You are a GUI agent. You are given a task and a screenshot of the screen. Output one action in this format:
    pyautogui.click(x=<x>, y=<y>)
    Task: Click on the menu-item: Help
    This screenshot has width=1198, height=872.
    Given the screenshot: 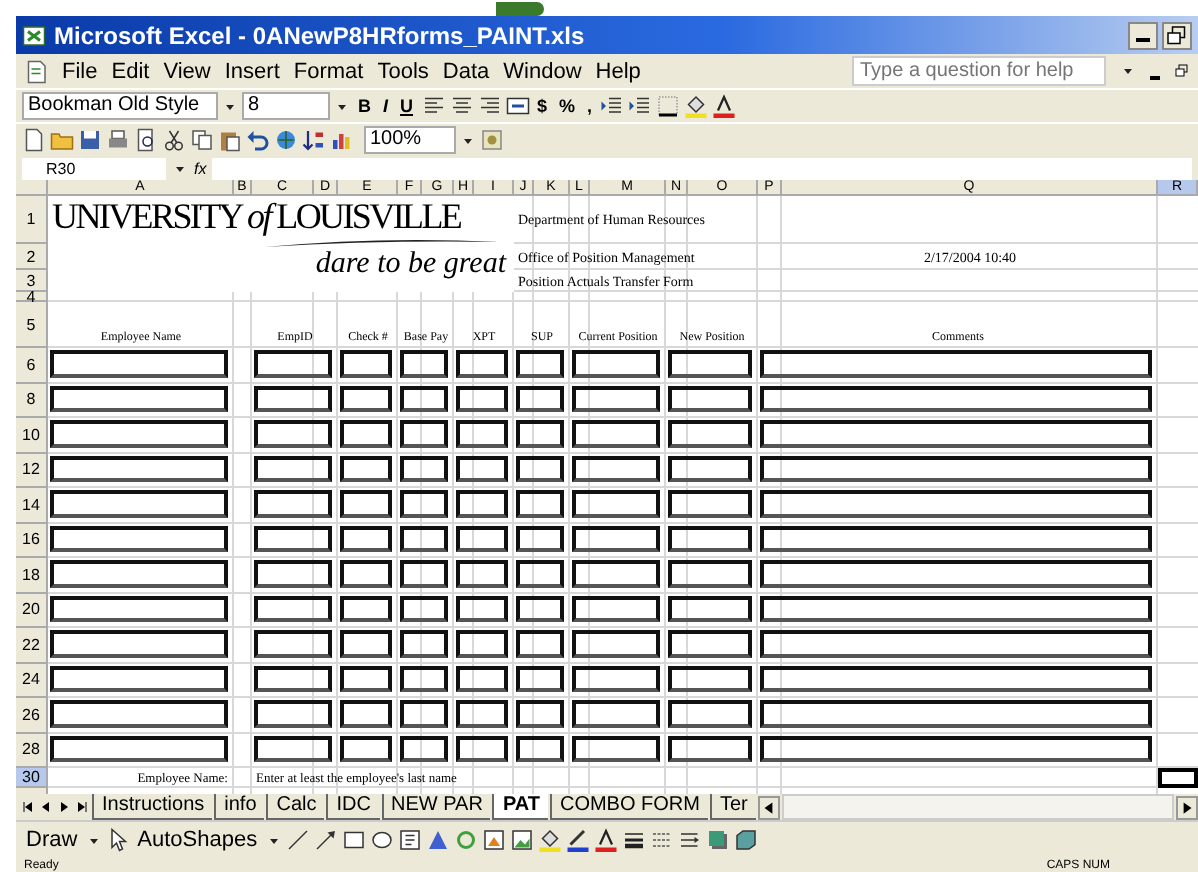 What is the action you would take?
    pyautogui.click(x=618, y=71)
    